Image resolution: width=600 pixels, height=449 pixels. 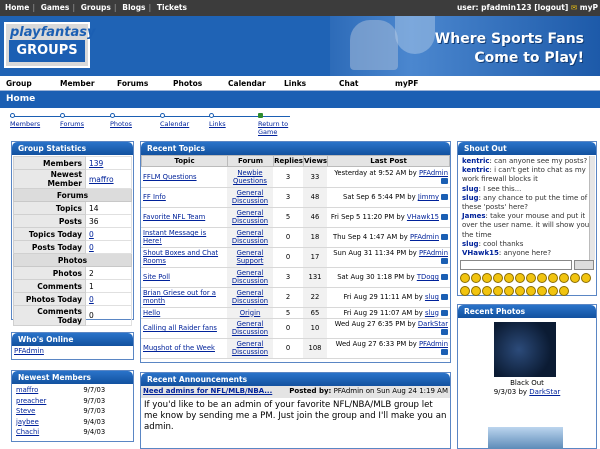 What do you see at coordinates (480, 253) in the screenshot?
I see `shout-user: VHawk15` at bounding box center [480, 253].